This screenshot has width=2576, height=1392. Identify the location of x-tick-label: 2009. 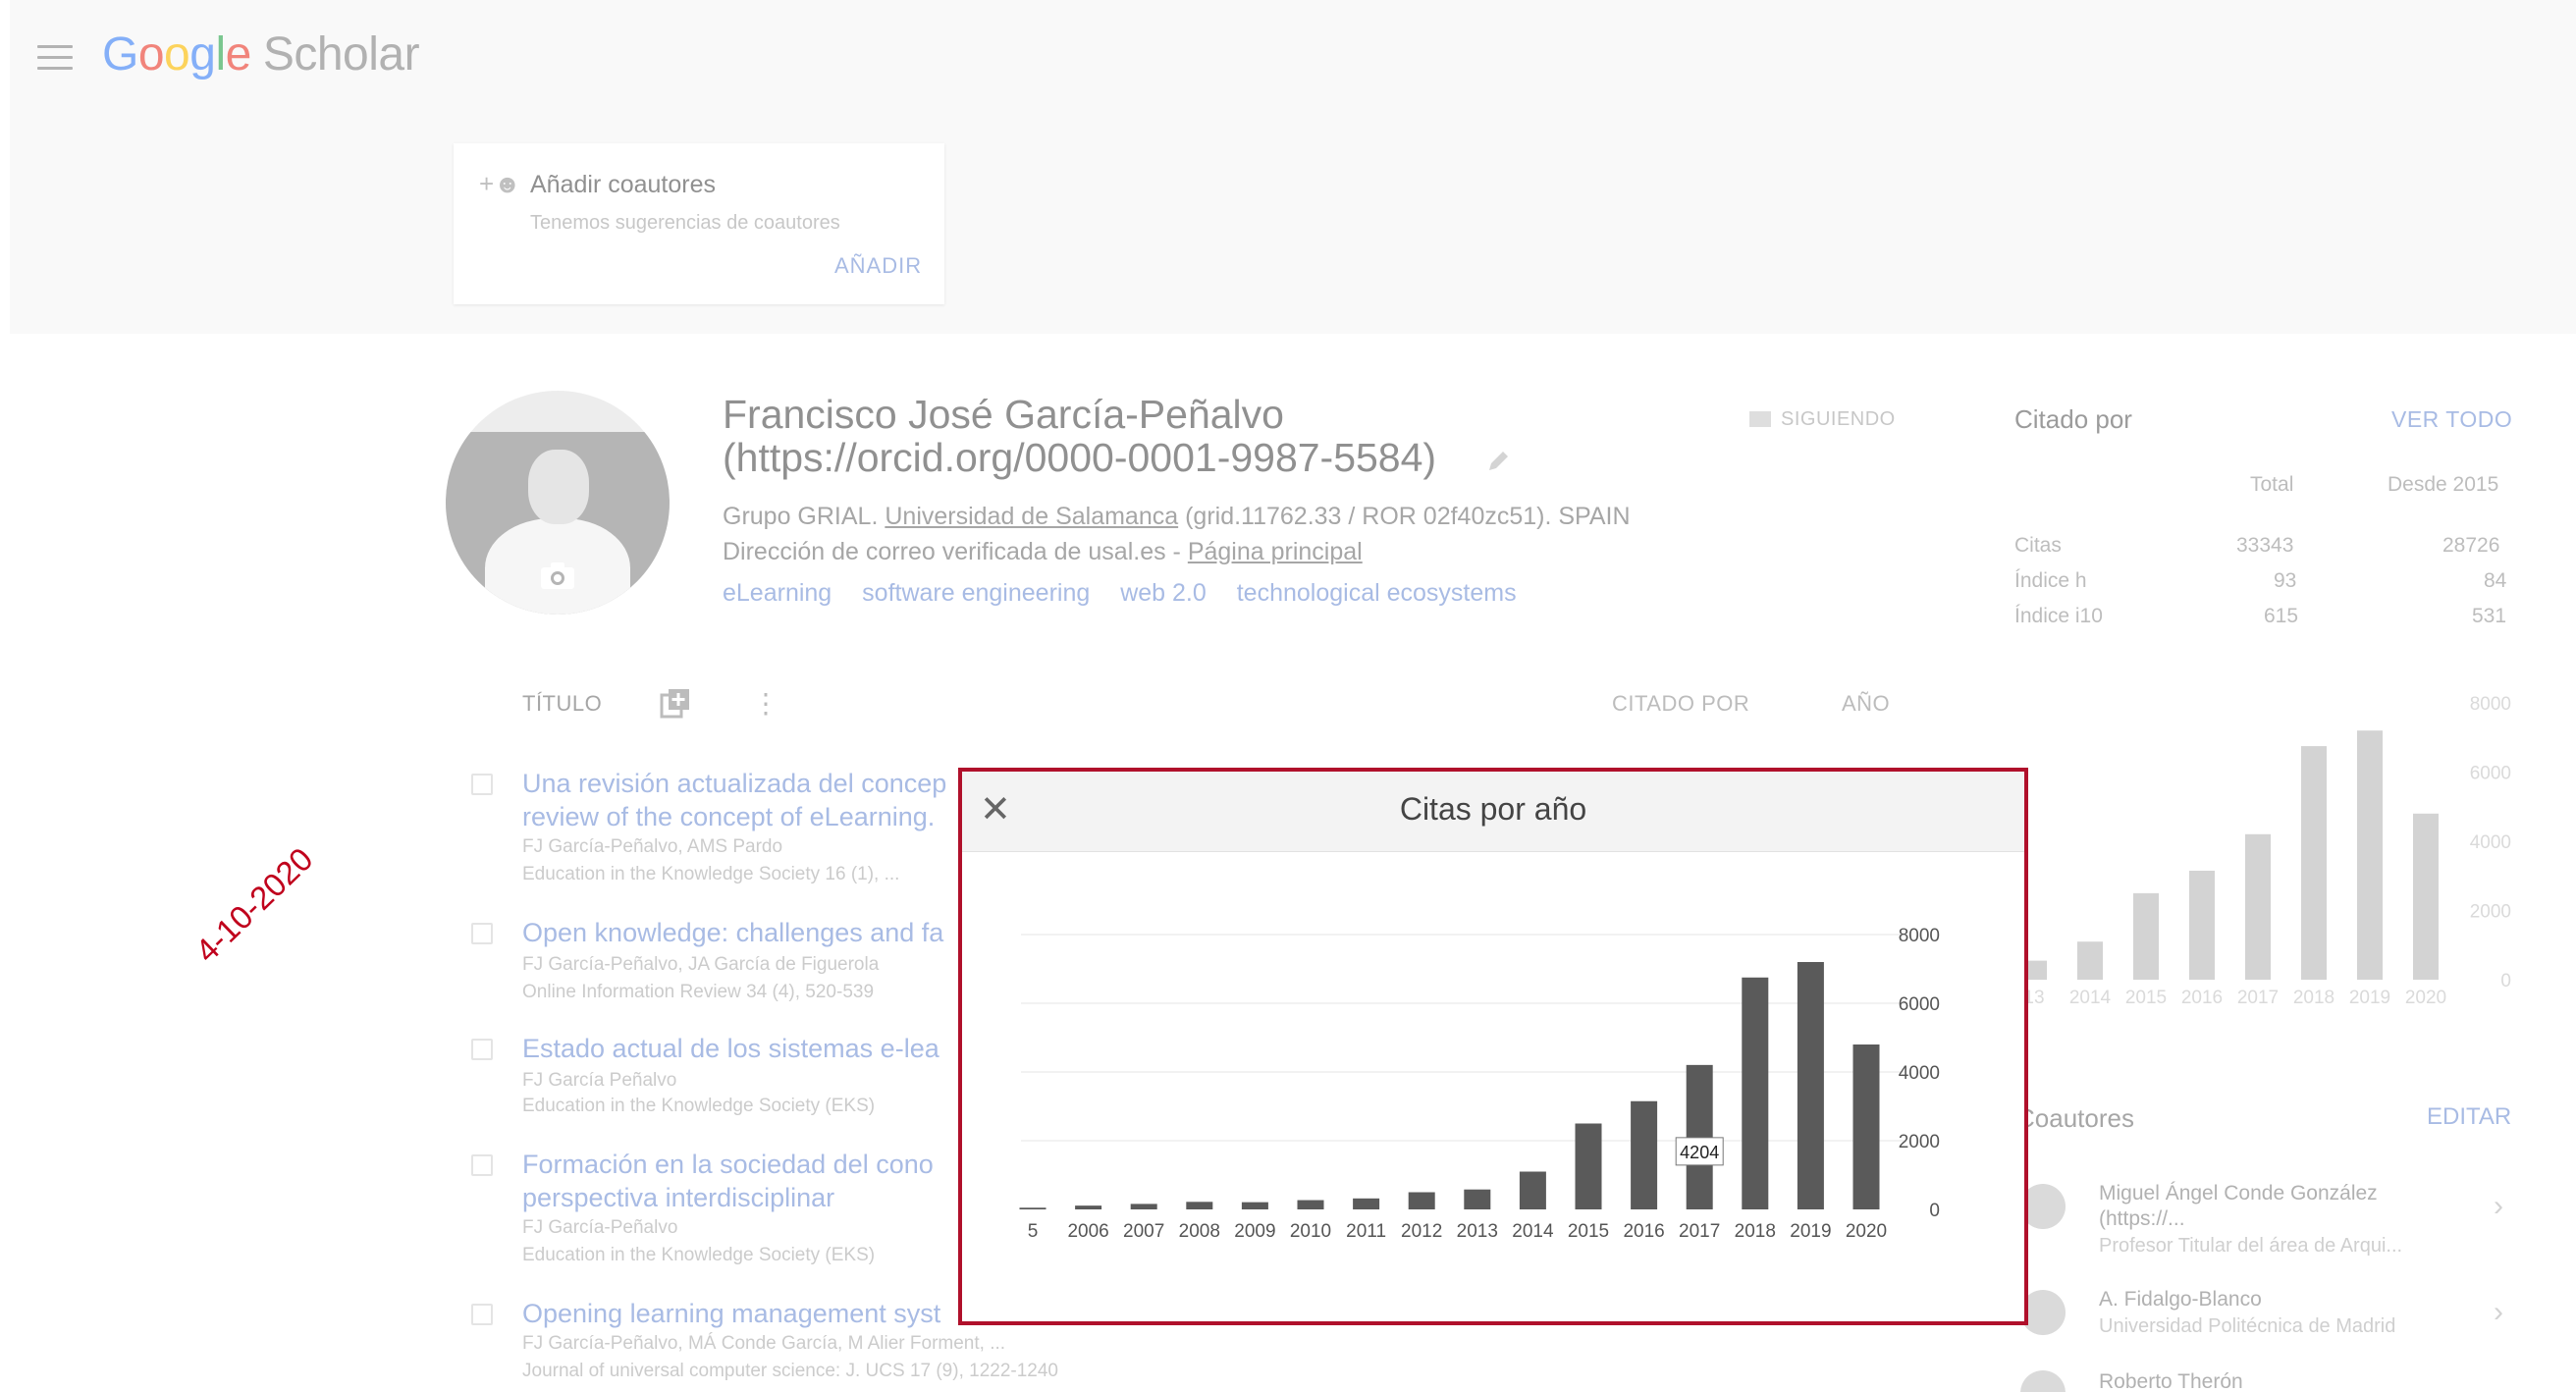
(1254, 1232).